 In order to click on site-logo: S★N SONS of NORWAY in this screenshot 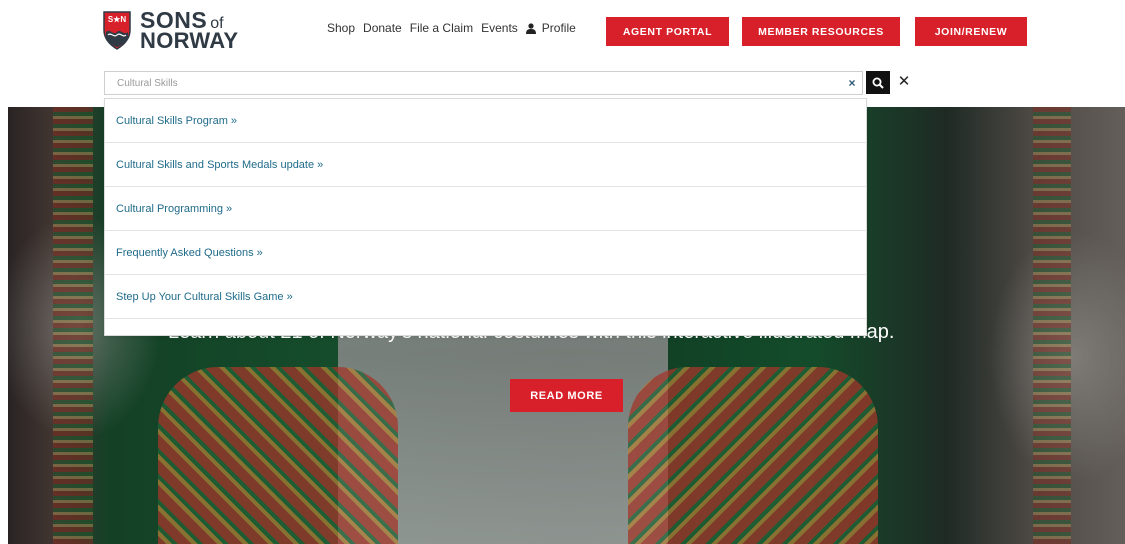, I will do `click(177, 30)`.